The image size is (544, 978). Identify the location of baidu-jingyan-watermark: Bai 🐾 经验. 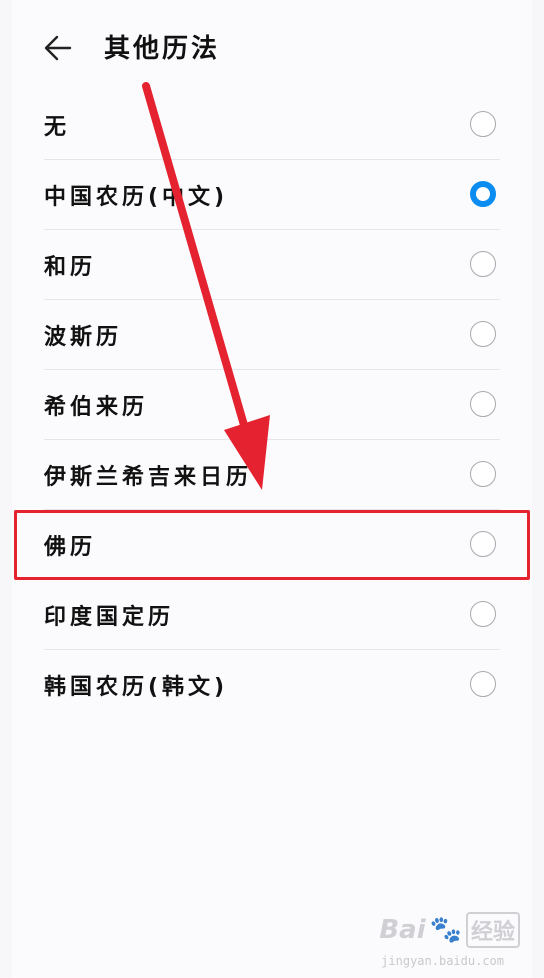
(449, 930).